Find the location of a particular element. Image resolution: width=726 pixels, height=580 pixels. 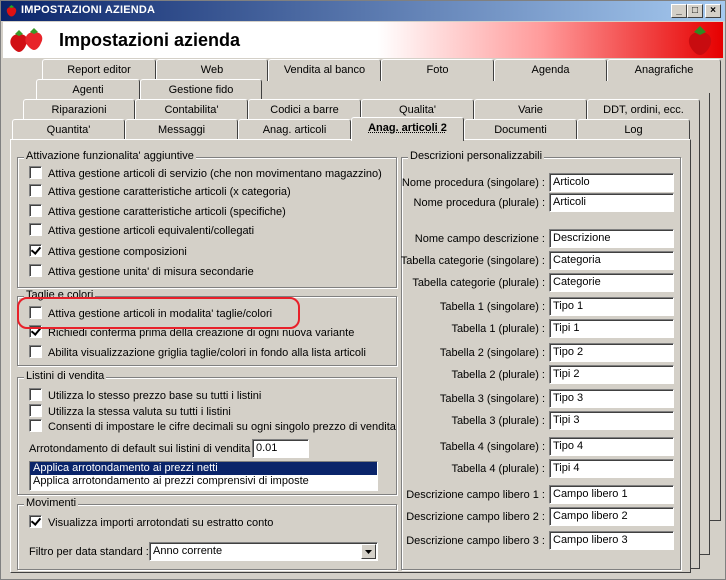

descrizione-label: Nome campo descrizione : is located at coordinates (479, 239).